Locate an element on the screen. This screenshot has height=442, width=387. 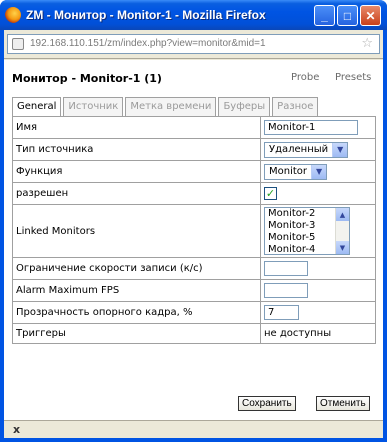
source-type-select: Удаленный ▼ is located at coordinates (306, 149).